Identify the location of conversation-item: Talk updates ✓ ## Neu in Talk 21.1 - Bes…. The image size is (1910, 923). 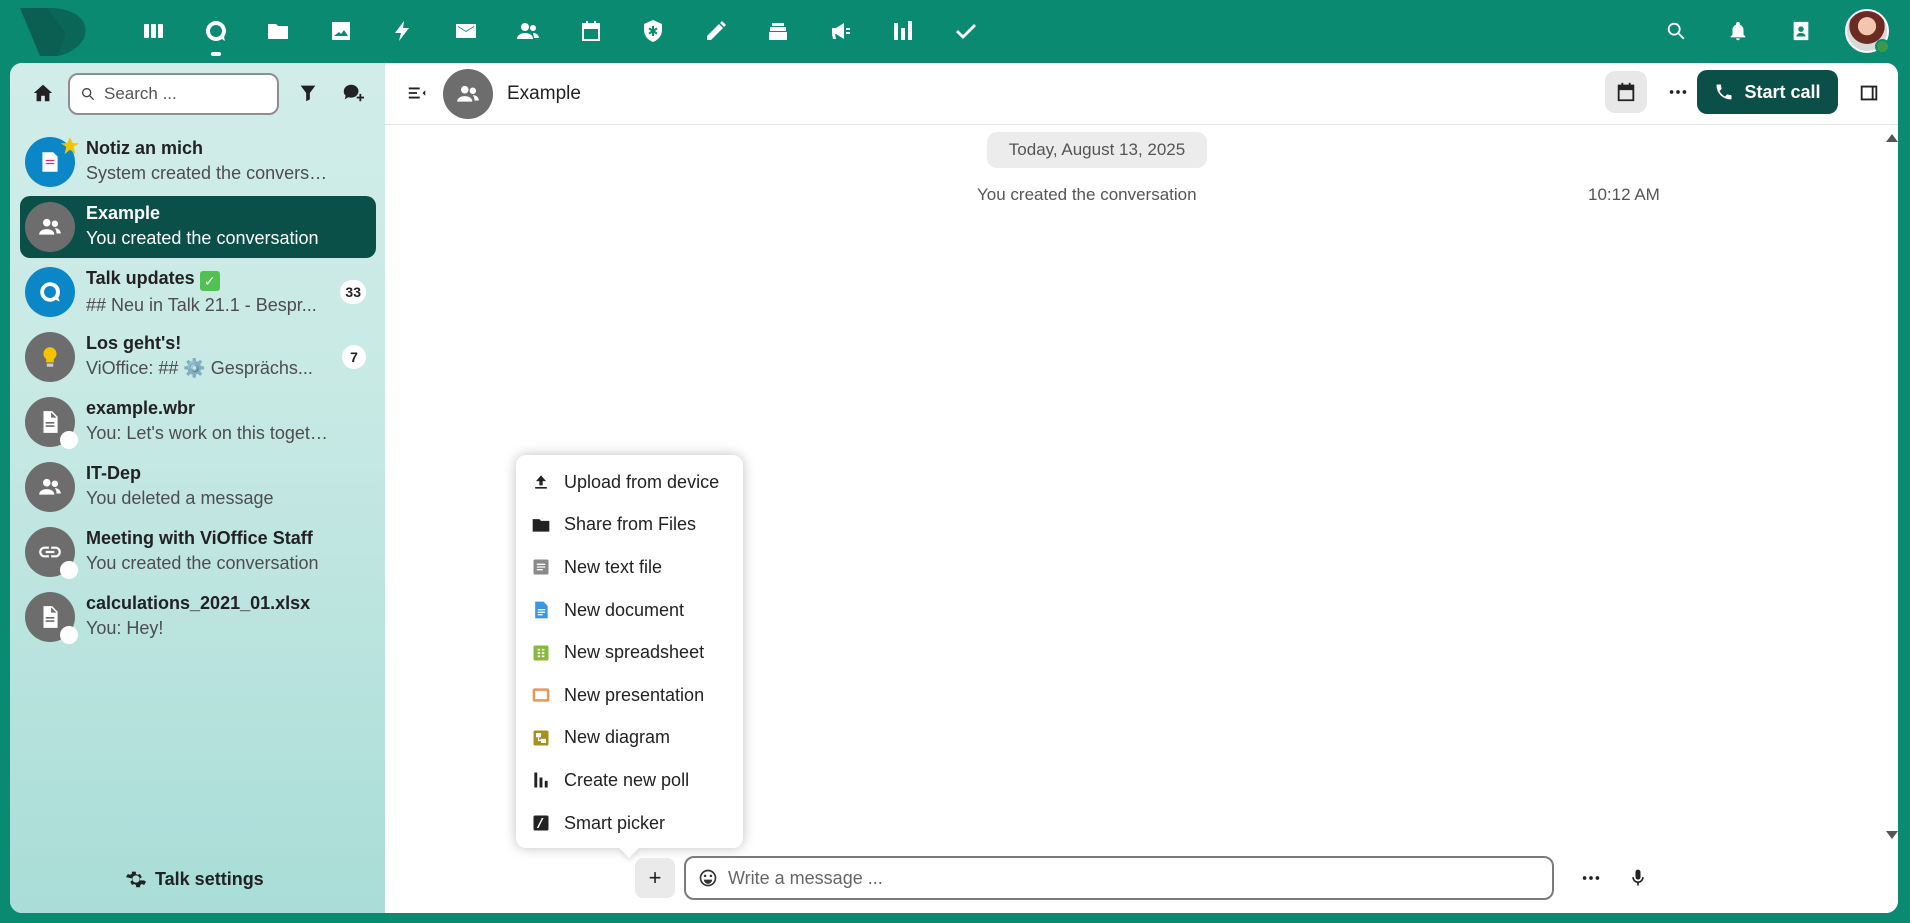
(198, 292).